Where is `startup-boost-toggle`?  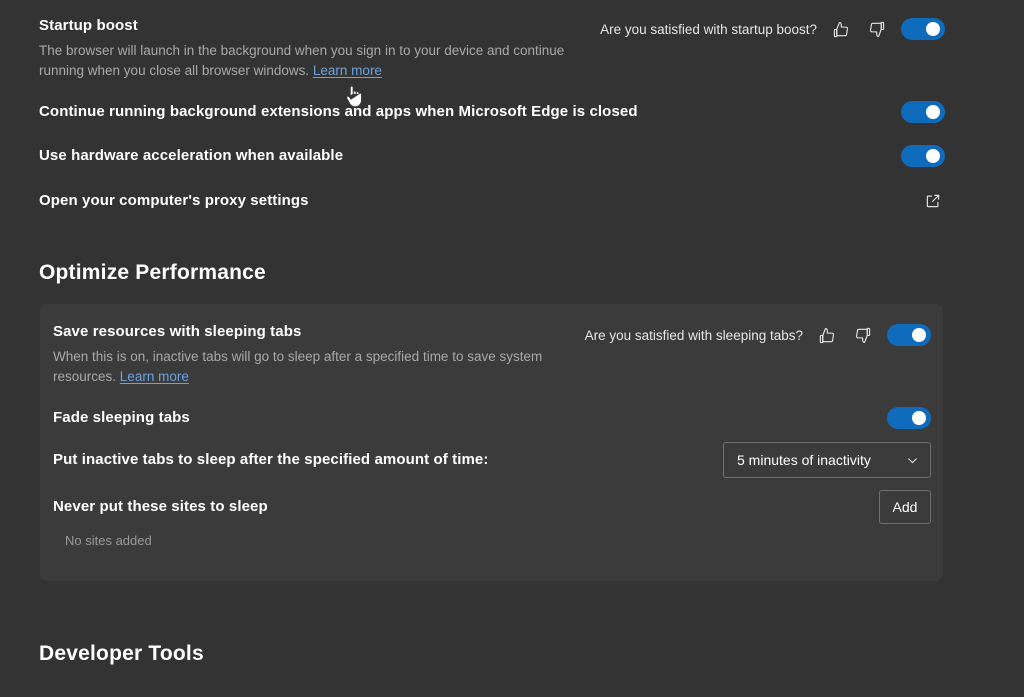 startup-boost-toggle is located at coordinates (923, 29).